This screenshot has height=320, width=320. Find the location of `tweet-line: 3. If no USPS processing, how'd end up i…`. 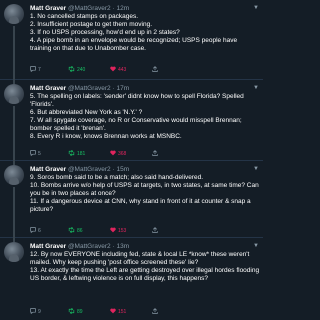

tweet-line: 3. If no USPS processing, how'd end up i… is located at coordinates (105, 32).